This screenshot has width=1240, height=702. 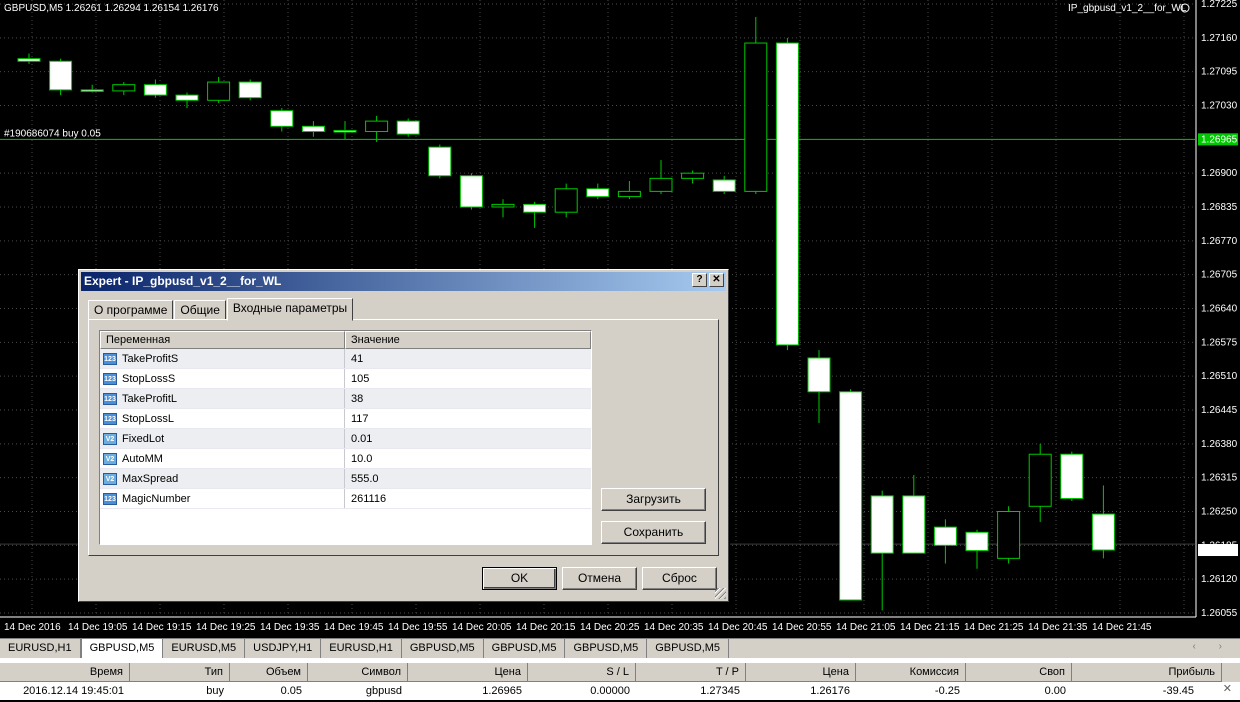 What do you see at coordinates (98, 627) in the screenshot?
I see `time-axis-label: 14 Dec 19:05` at bounding box center [98, 627].